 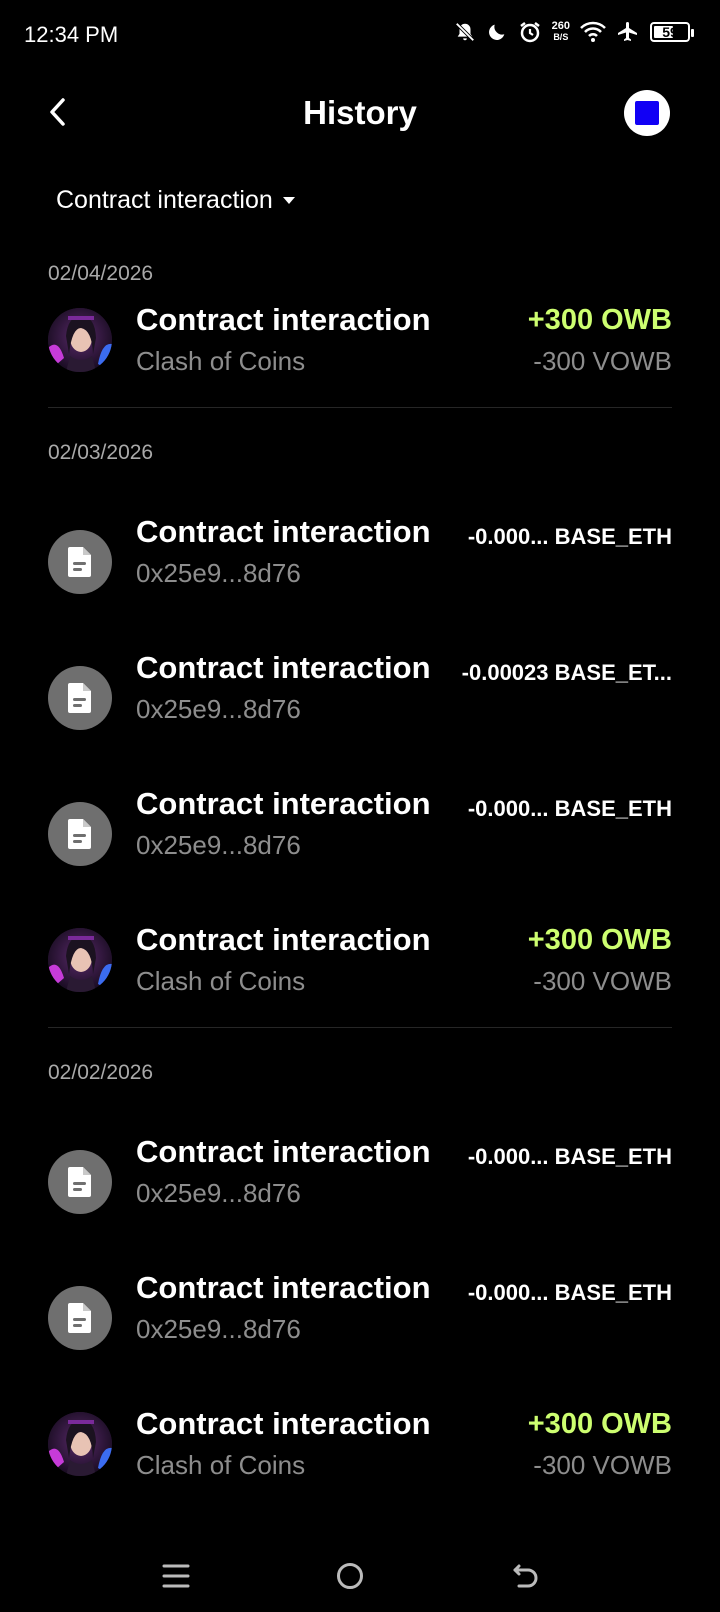 What do you see at coordinates (101, 452) in the screenshot?
I see `date-header: 02/03/2026` at bounding box center [101, 452].